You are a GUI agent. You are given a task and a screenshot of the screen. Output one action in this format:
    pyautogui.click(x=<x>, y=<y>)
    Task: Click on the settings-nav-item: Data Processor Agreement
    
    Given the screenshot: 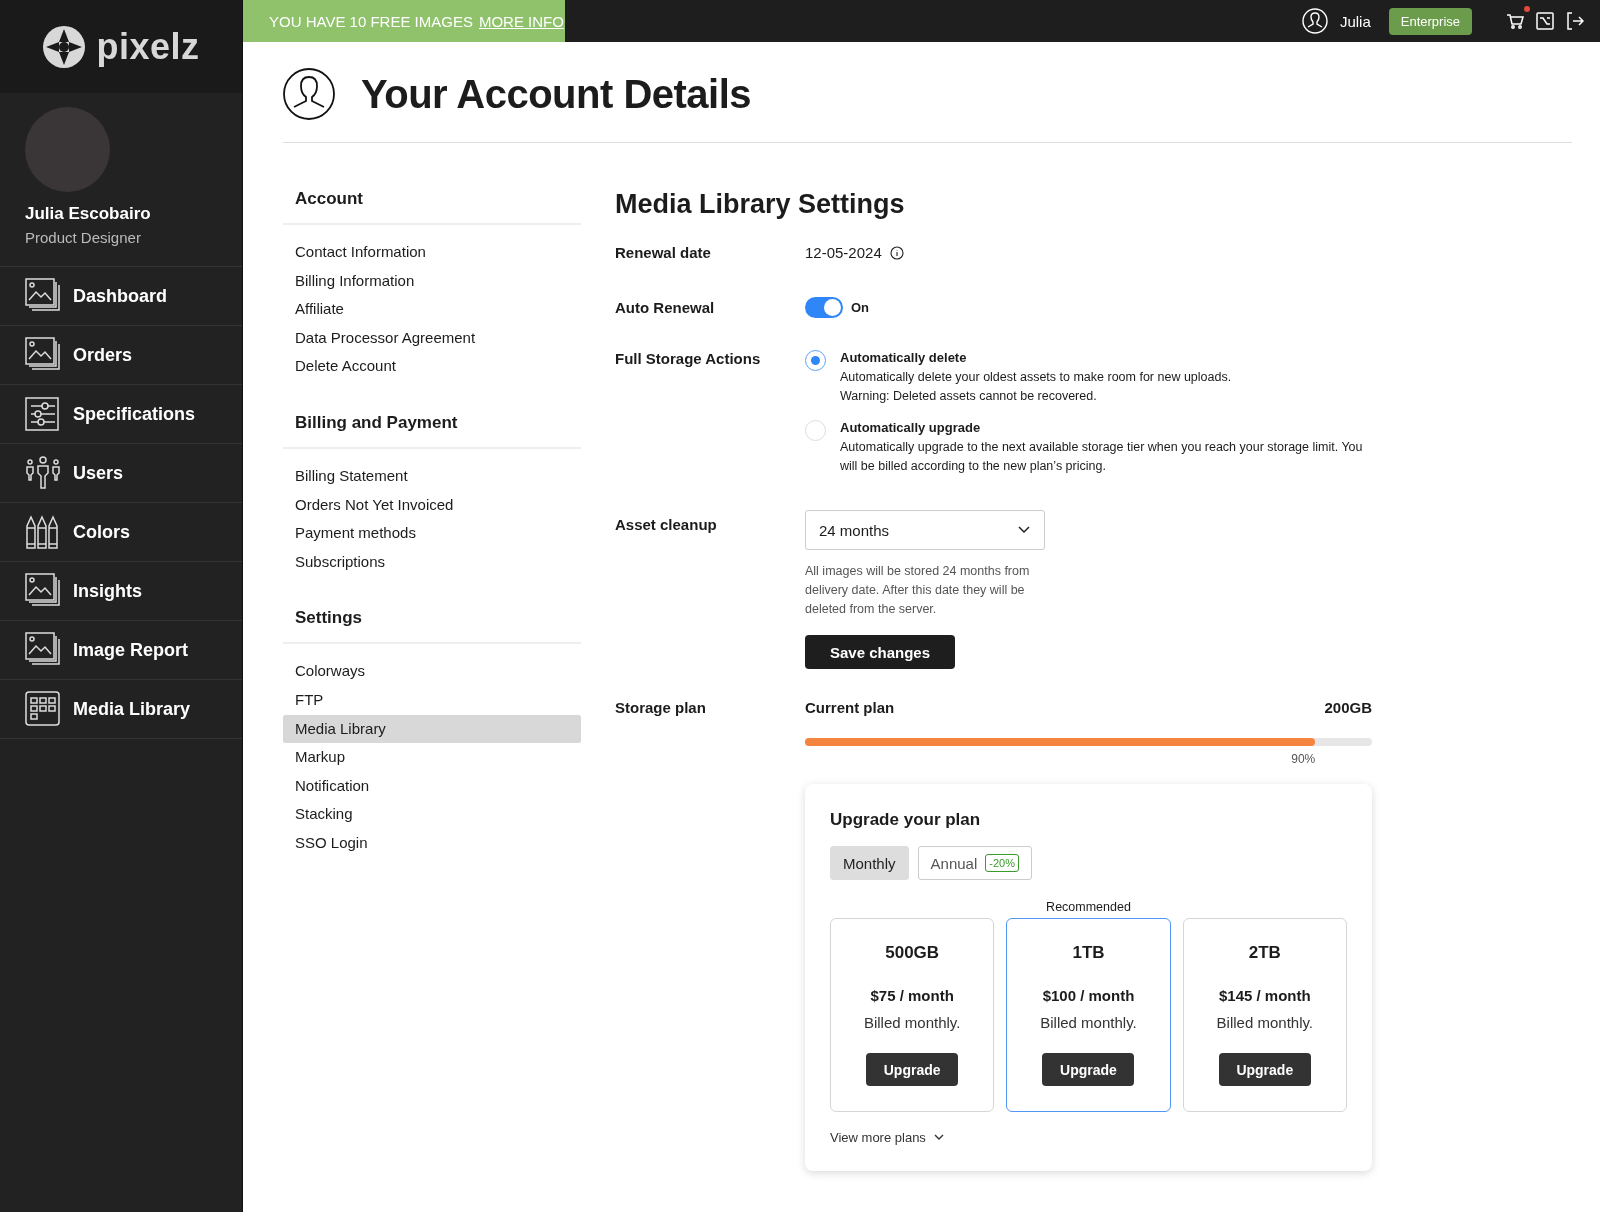 What is the action you would take?
    pyautogui.click(x=432, y=338)
    